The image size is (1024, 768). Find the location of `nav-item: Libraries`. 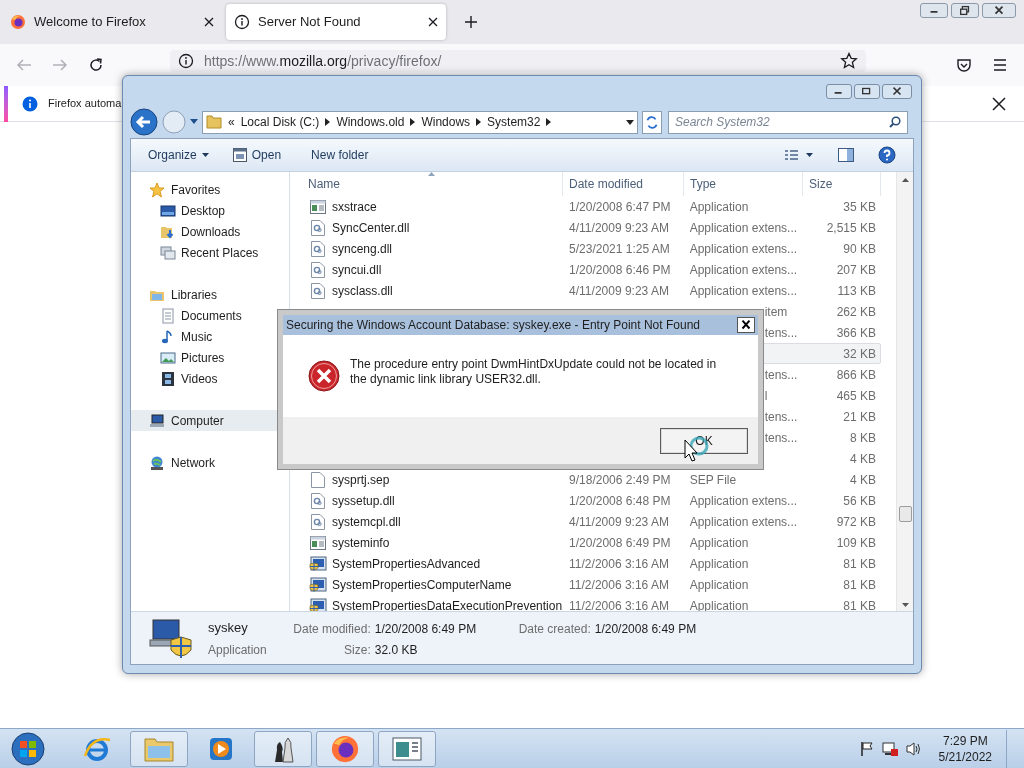

nav-item: Libraries is located at coordinates (210, 294).